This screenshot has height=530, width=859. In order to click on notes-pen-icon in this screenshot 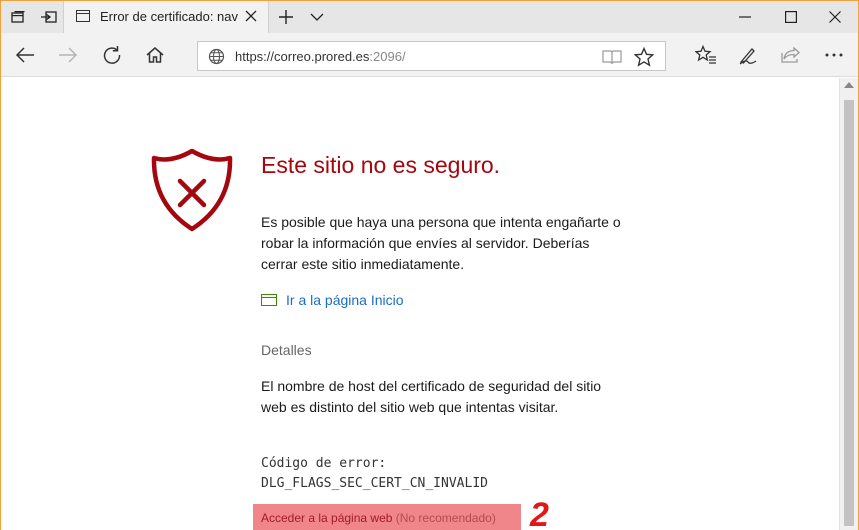, I will do `click(748, 55)`.